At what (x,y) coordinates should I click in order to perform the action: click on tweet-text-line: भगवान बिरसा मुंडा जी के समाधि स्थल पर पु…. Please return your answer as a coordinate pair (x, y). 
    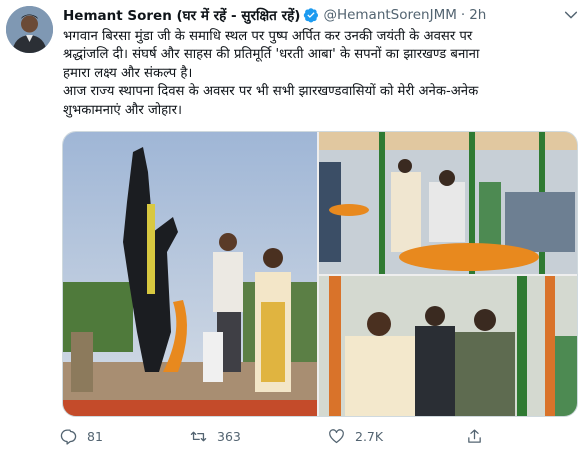
    Looking at the image, I should click on (268, 36).